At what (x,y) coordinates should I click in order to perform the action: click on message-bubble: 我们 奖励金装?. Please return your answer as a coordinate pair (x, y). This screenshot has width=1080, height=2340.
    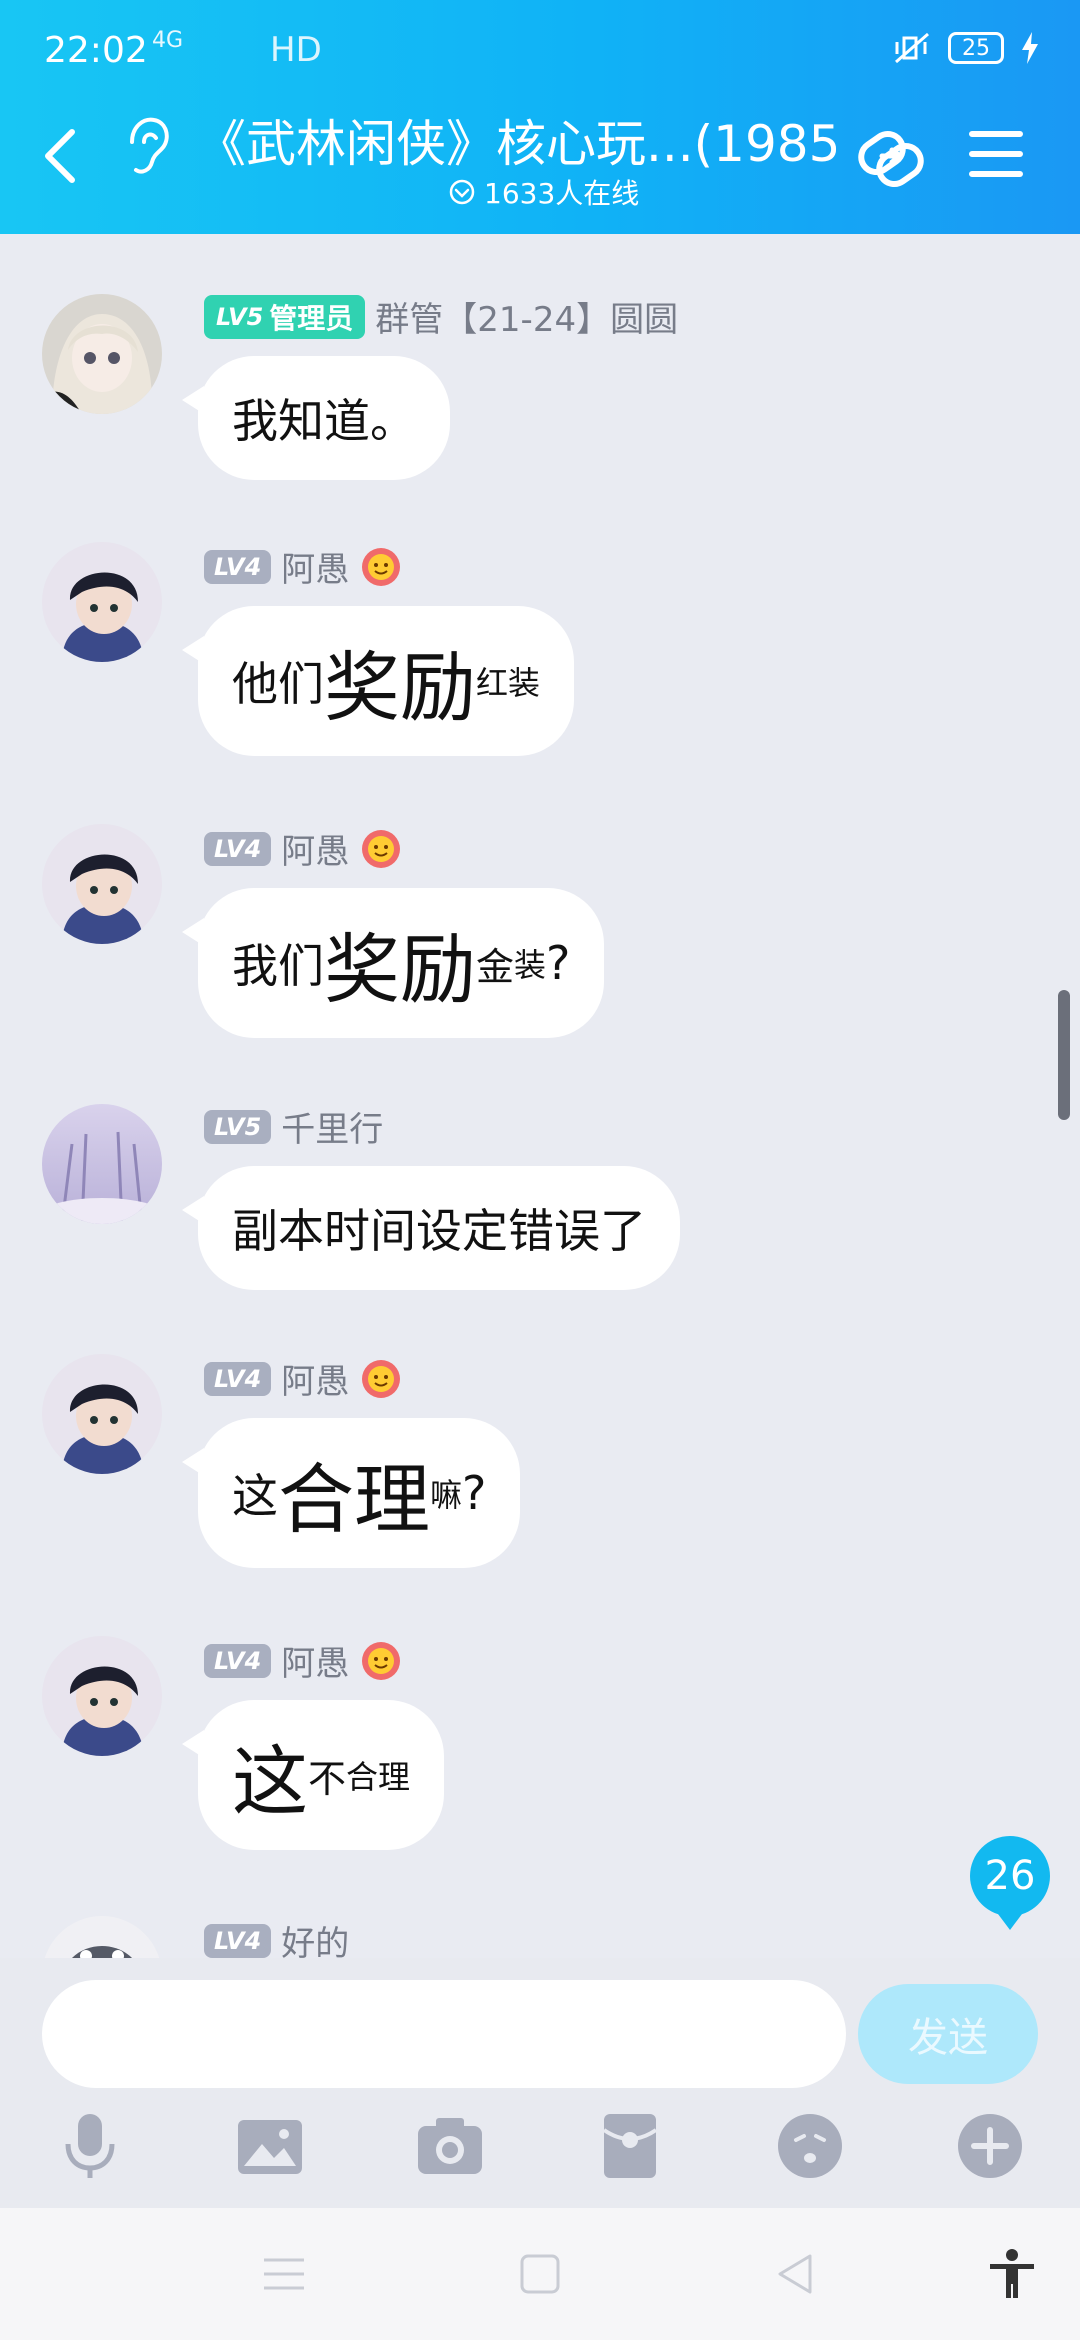
    Looking at the image, I should click on (393, 963).